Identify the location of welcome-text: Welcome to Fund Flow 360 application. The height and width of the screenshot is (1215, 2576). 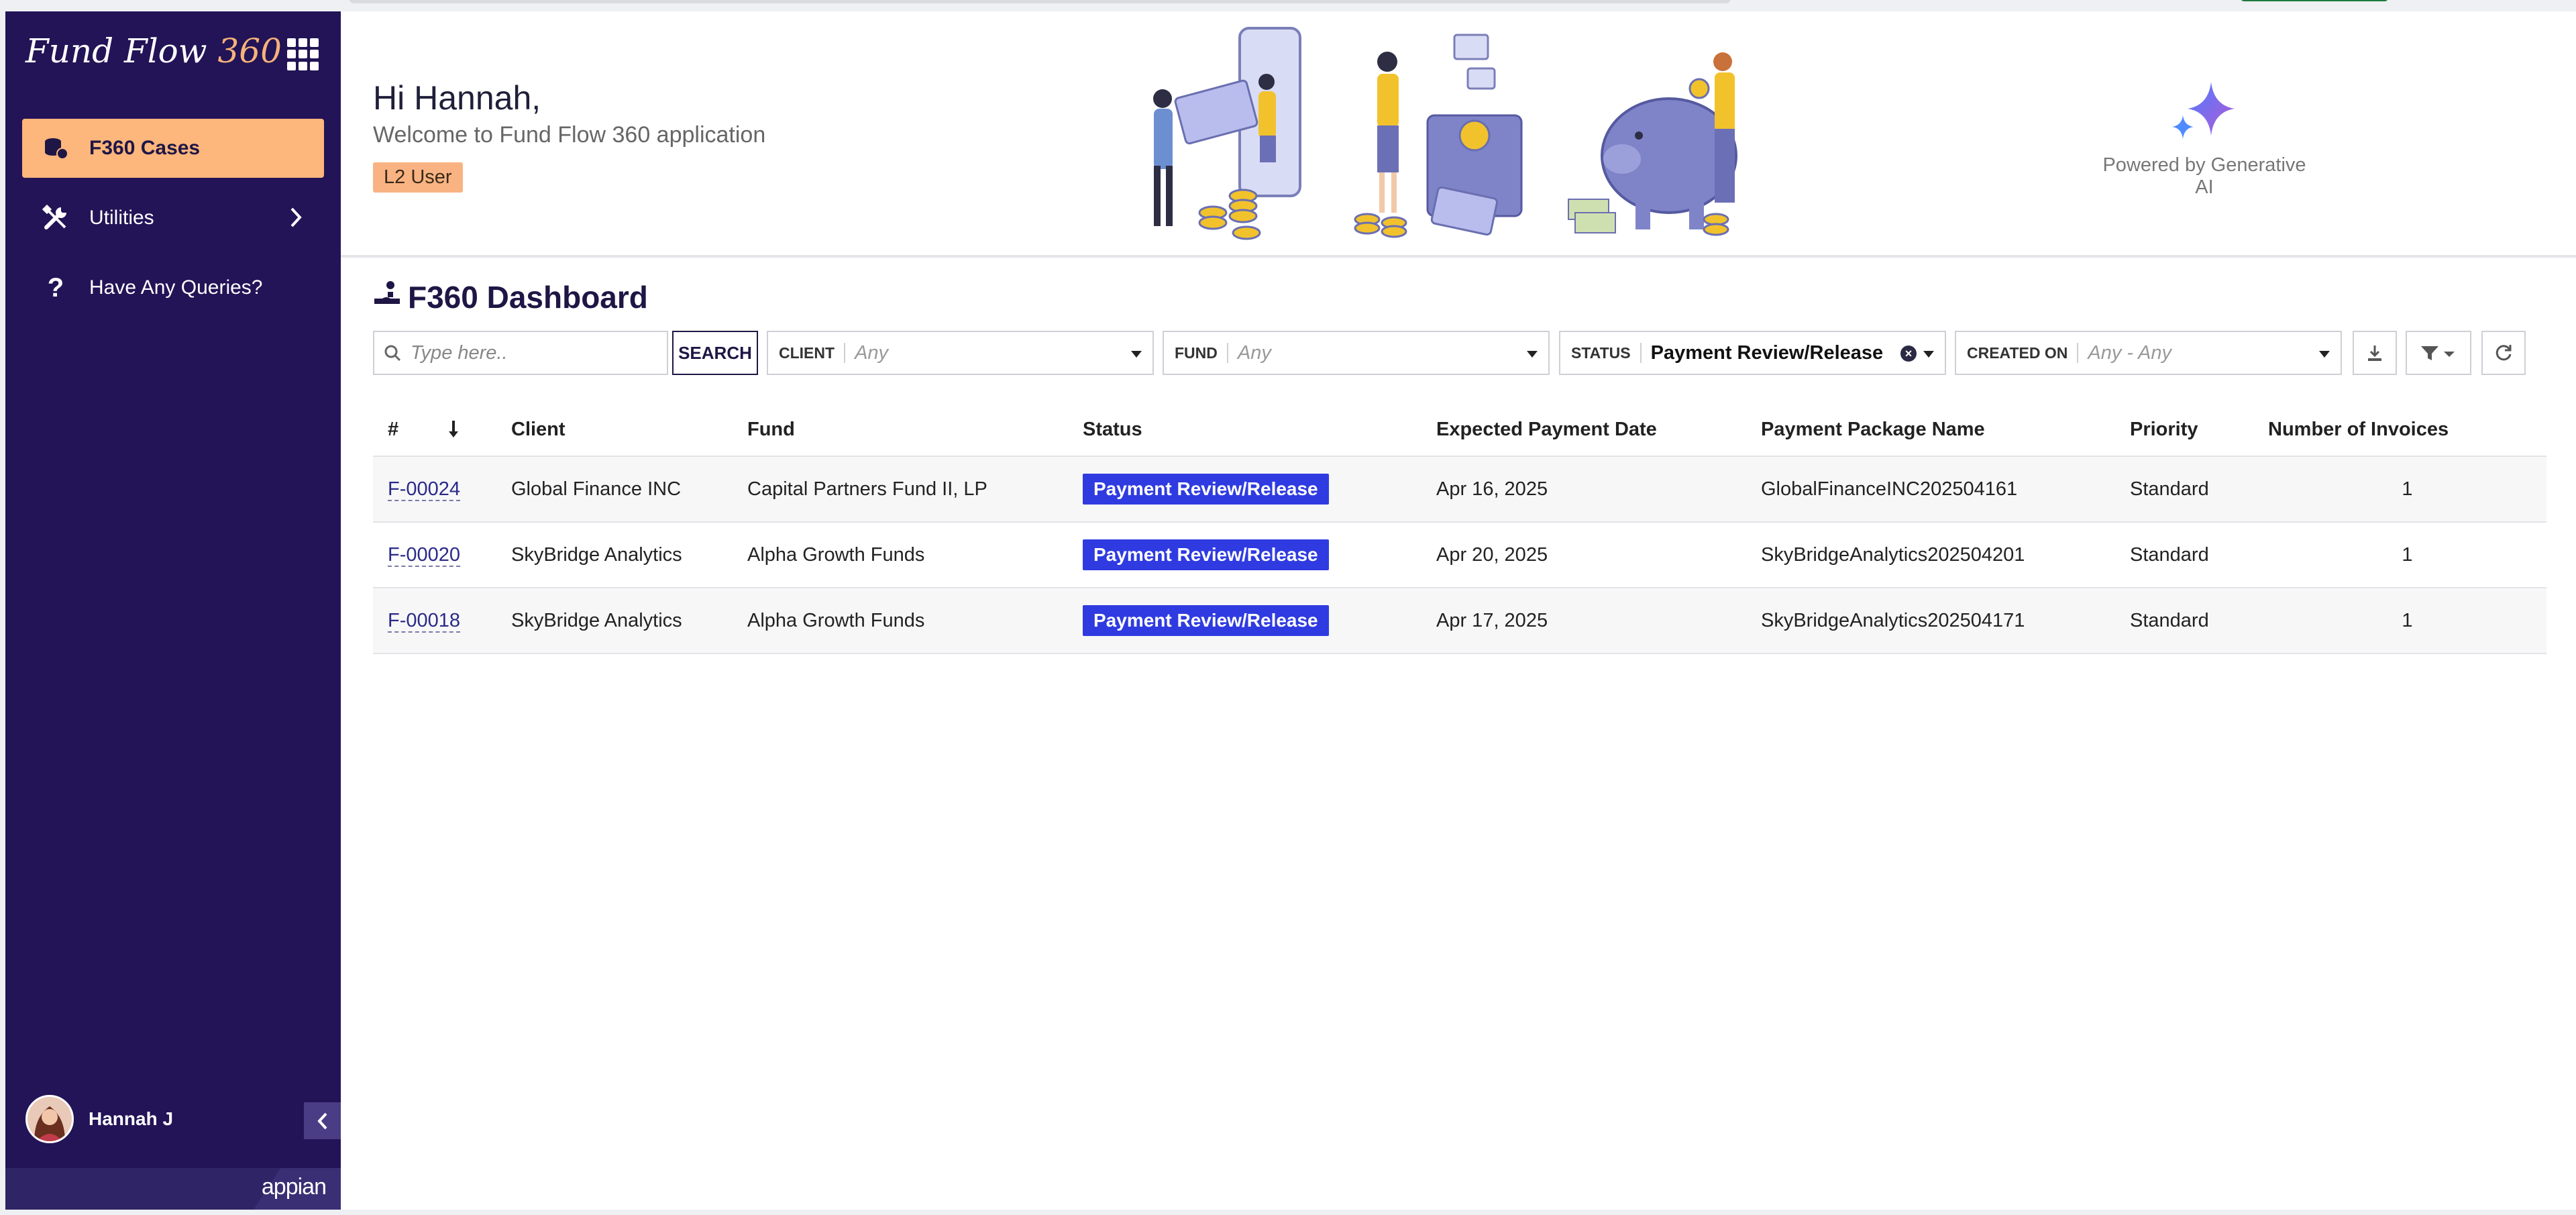
(569, 135).